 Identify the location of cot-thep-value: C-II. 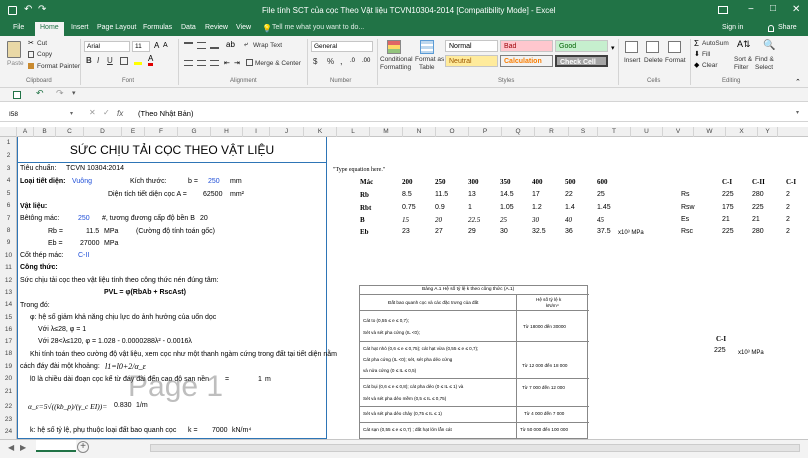
(83, 255).